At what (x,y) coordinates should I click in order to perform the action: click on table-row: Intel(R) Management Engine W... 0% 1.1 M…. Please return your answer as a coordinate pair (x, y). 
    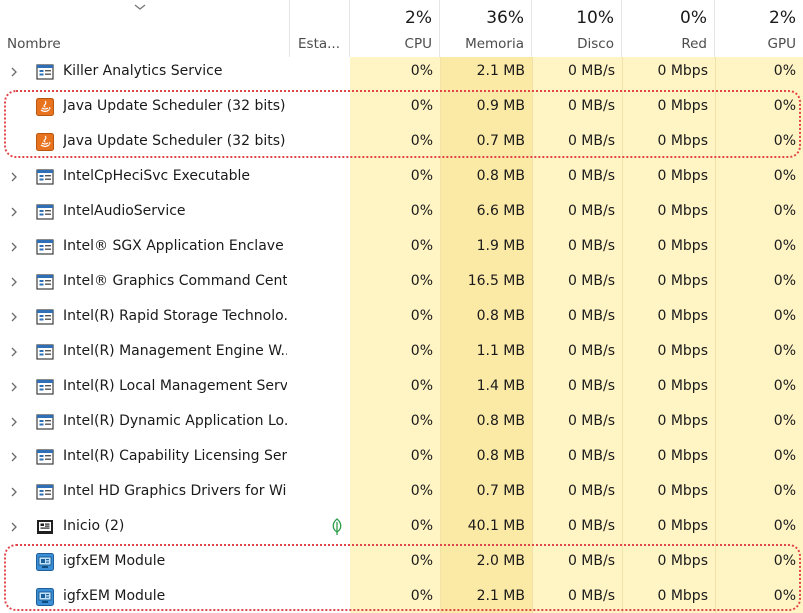
    Looking at the image, I should click on (401, 351).